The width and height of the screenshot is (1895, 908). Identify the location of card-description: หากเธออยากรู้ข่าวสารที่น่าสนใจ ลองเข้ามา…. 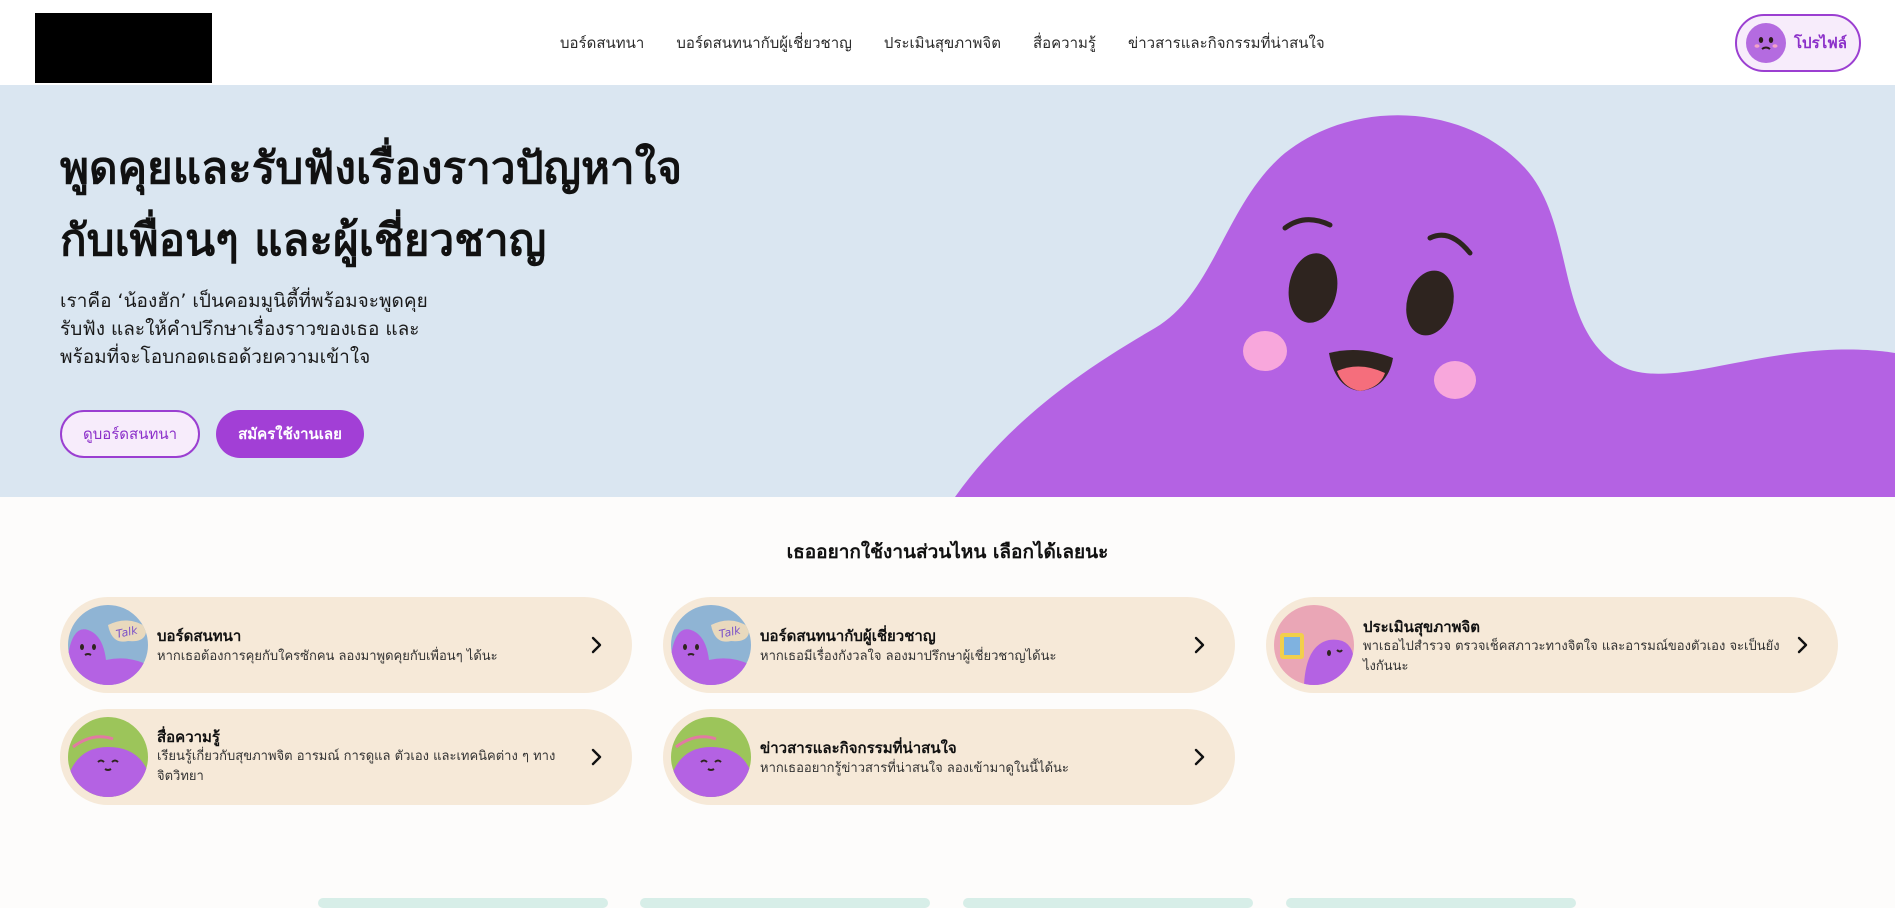
(975, 769).